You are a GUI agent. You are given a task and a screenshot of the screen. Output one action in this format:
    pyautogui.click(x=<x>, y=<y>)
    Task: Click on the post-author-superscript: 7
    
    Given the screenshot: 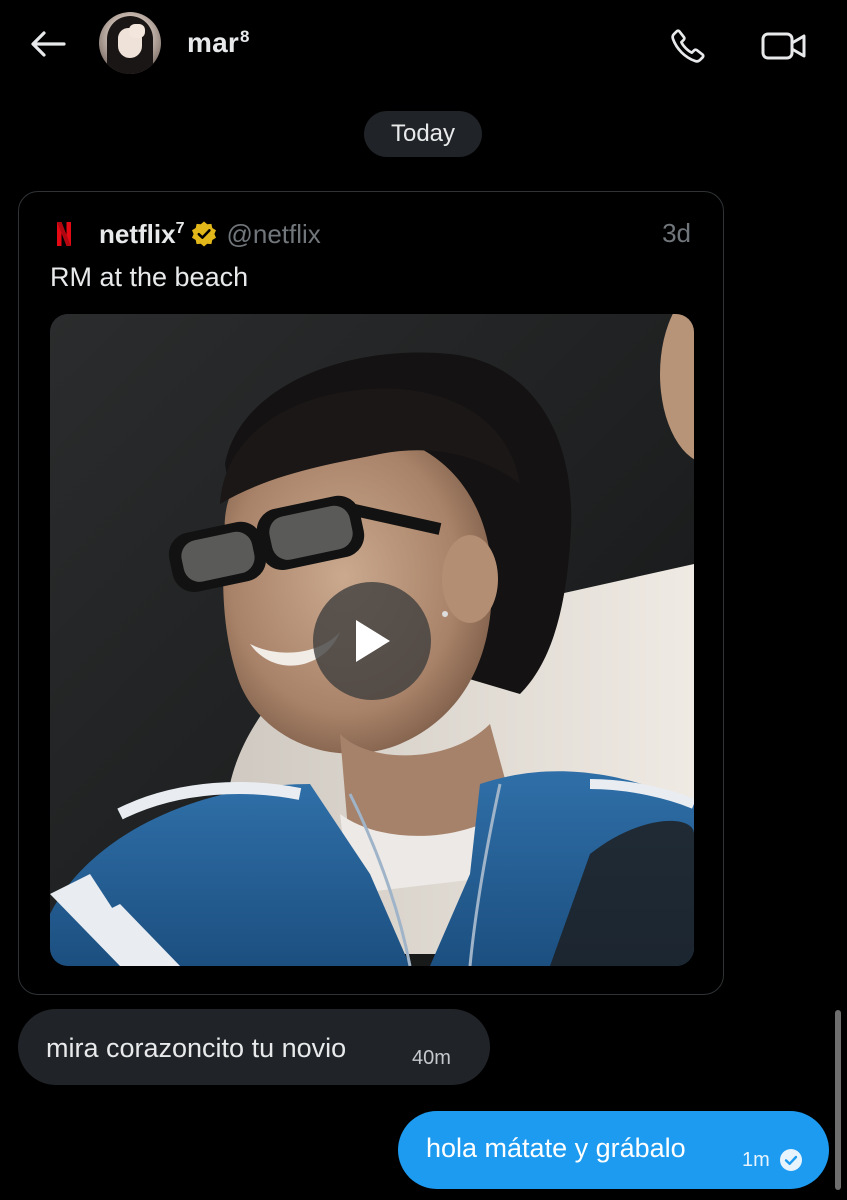 What is the action you would take?
    pyautogui.click(x=180, y=228)
    